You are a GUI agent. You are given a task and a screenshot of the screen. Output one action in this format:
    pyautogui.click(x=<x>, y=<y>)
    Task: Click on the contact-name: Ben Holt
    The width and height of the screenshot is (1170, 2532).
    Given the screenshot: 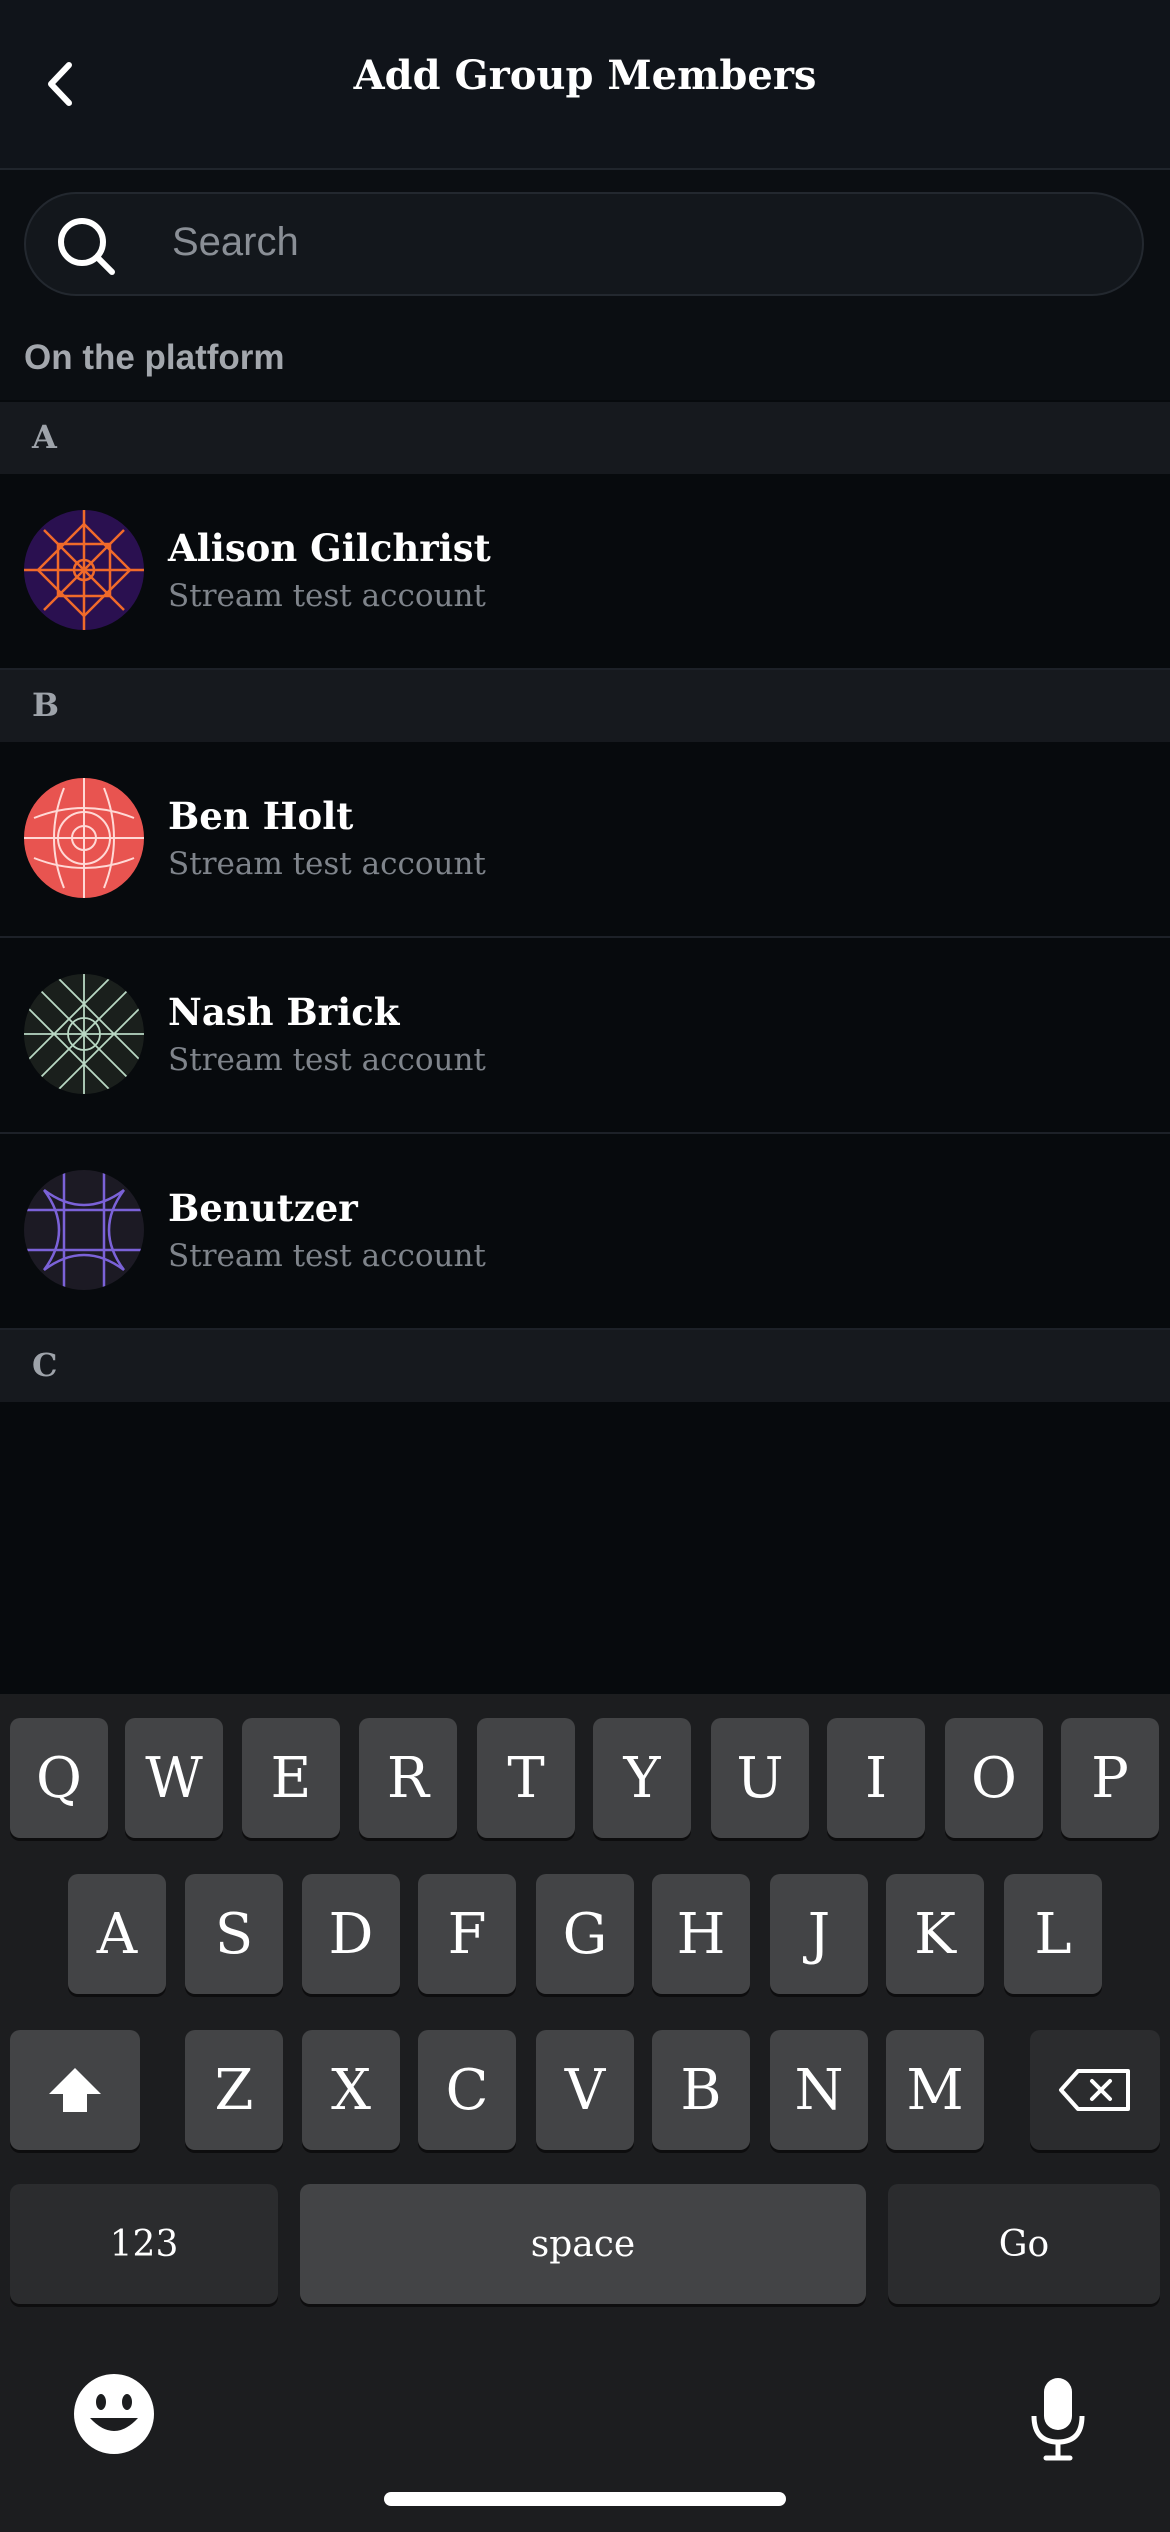 What is the action you would take?
    pyautogui.click(x=261, y=816)
    